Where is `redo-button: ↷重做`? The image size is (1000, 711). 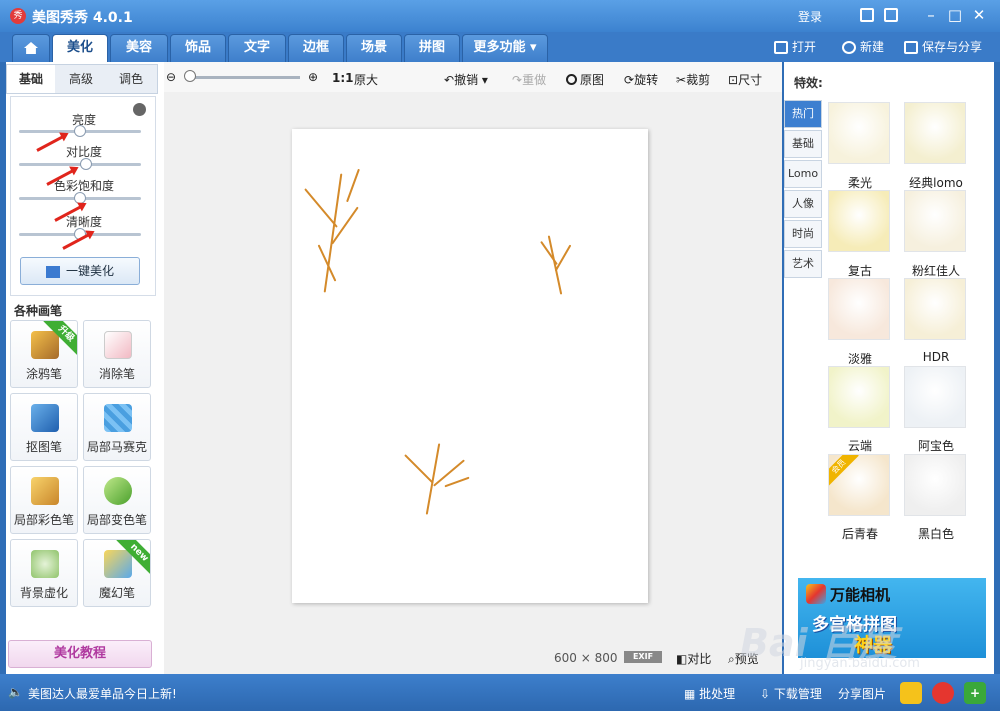 redo-button: ↷重做 is located at coordinates (529, 79).